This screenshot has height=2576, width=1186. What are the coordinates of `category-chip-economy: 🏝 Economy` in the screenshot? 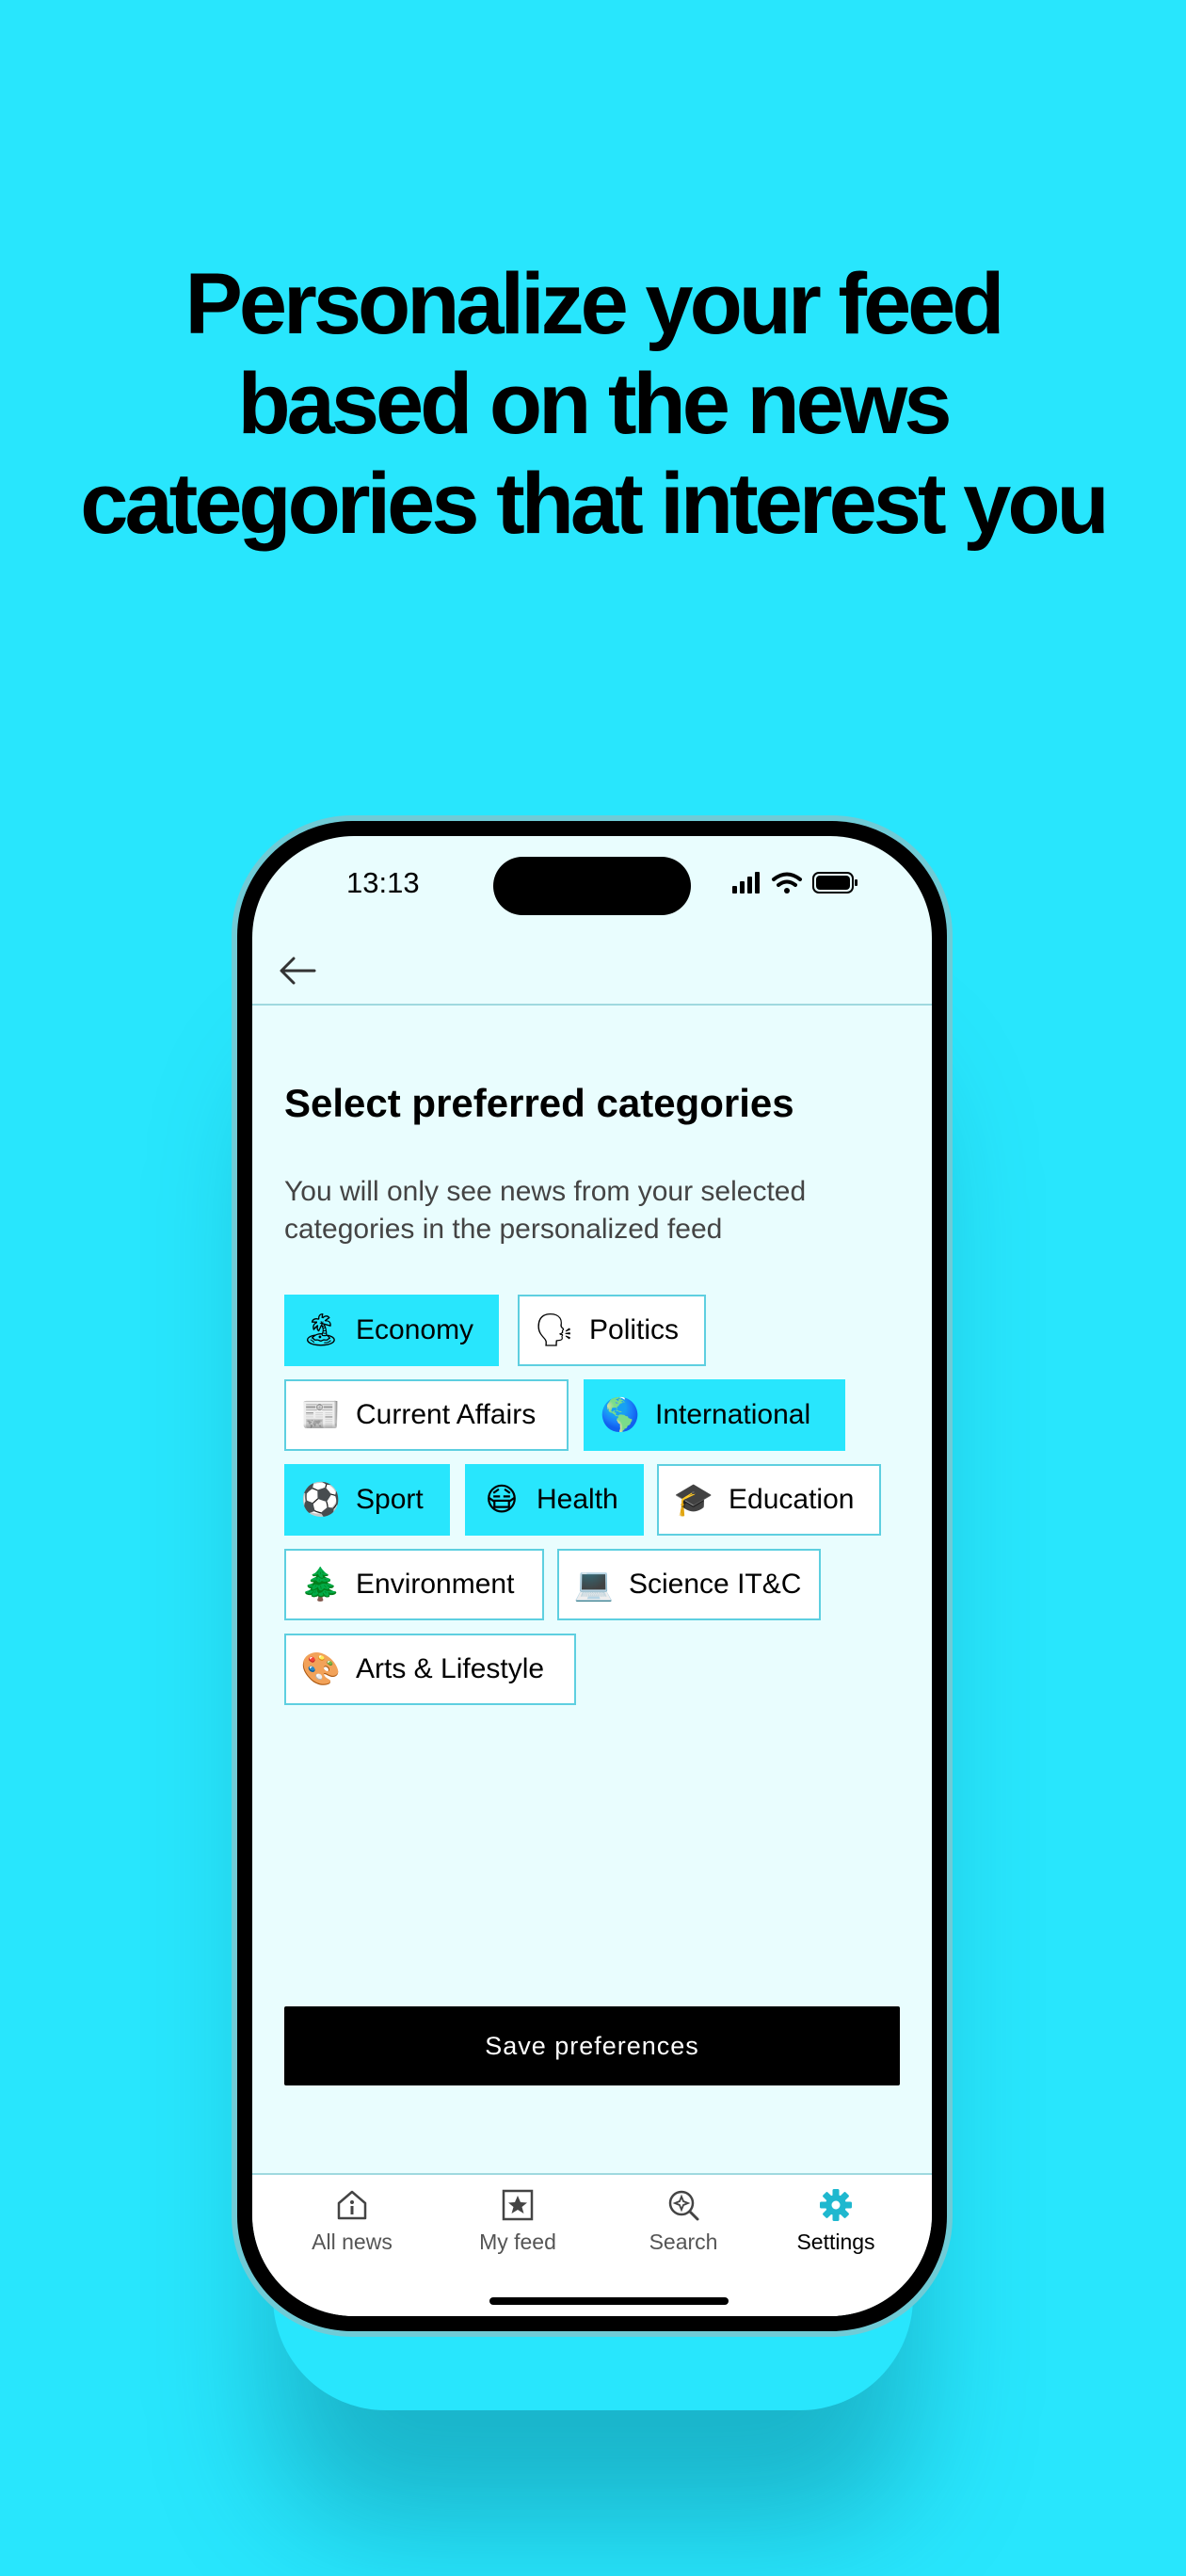 It's located at (391, 1330).